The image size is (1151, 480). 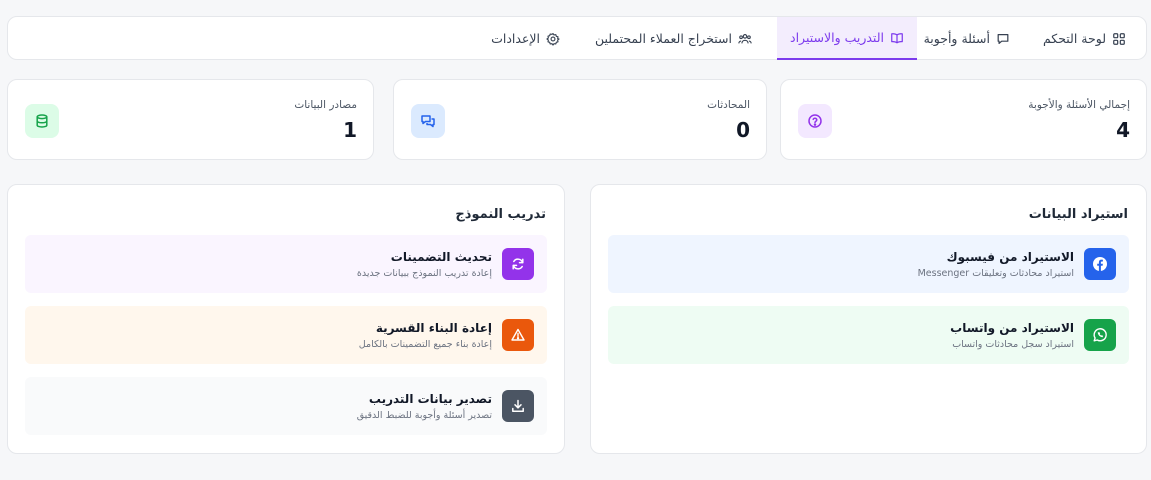 I want to click on question-icon, so click(x=815, y=121).